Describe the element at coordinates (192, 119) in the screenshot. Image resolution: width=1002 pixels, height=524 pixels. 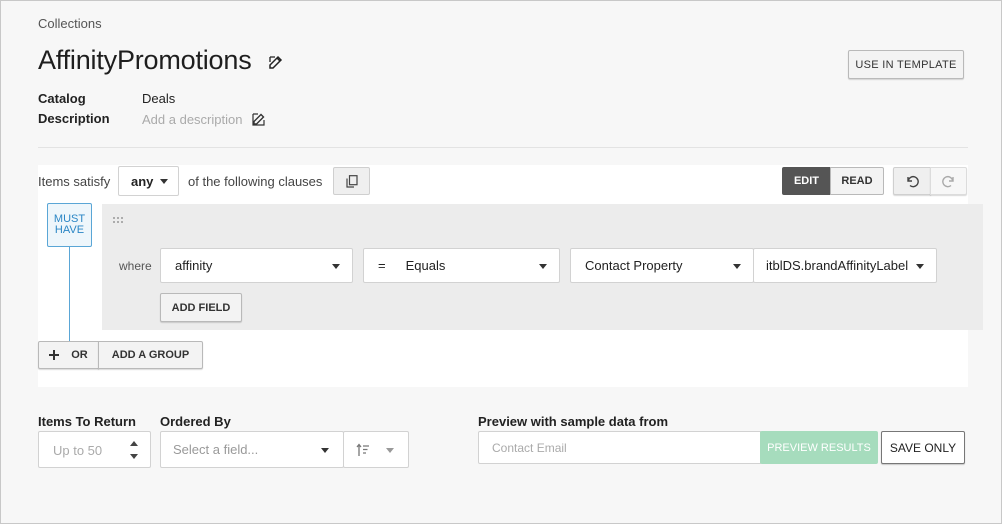
I see `description-field: Add a description` at that location.